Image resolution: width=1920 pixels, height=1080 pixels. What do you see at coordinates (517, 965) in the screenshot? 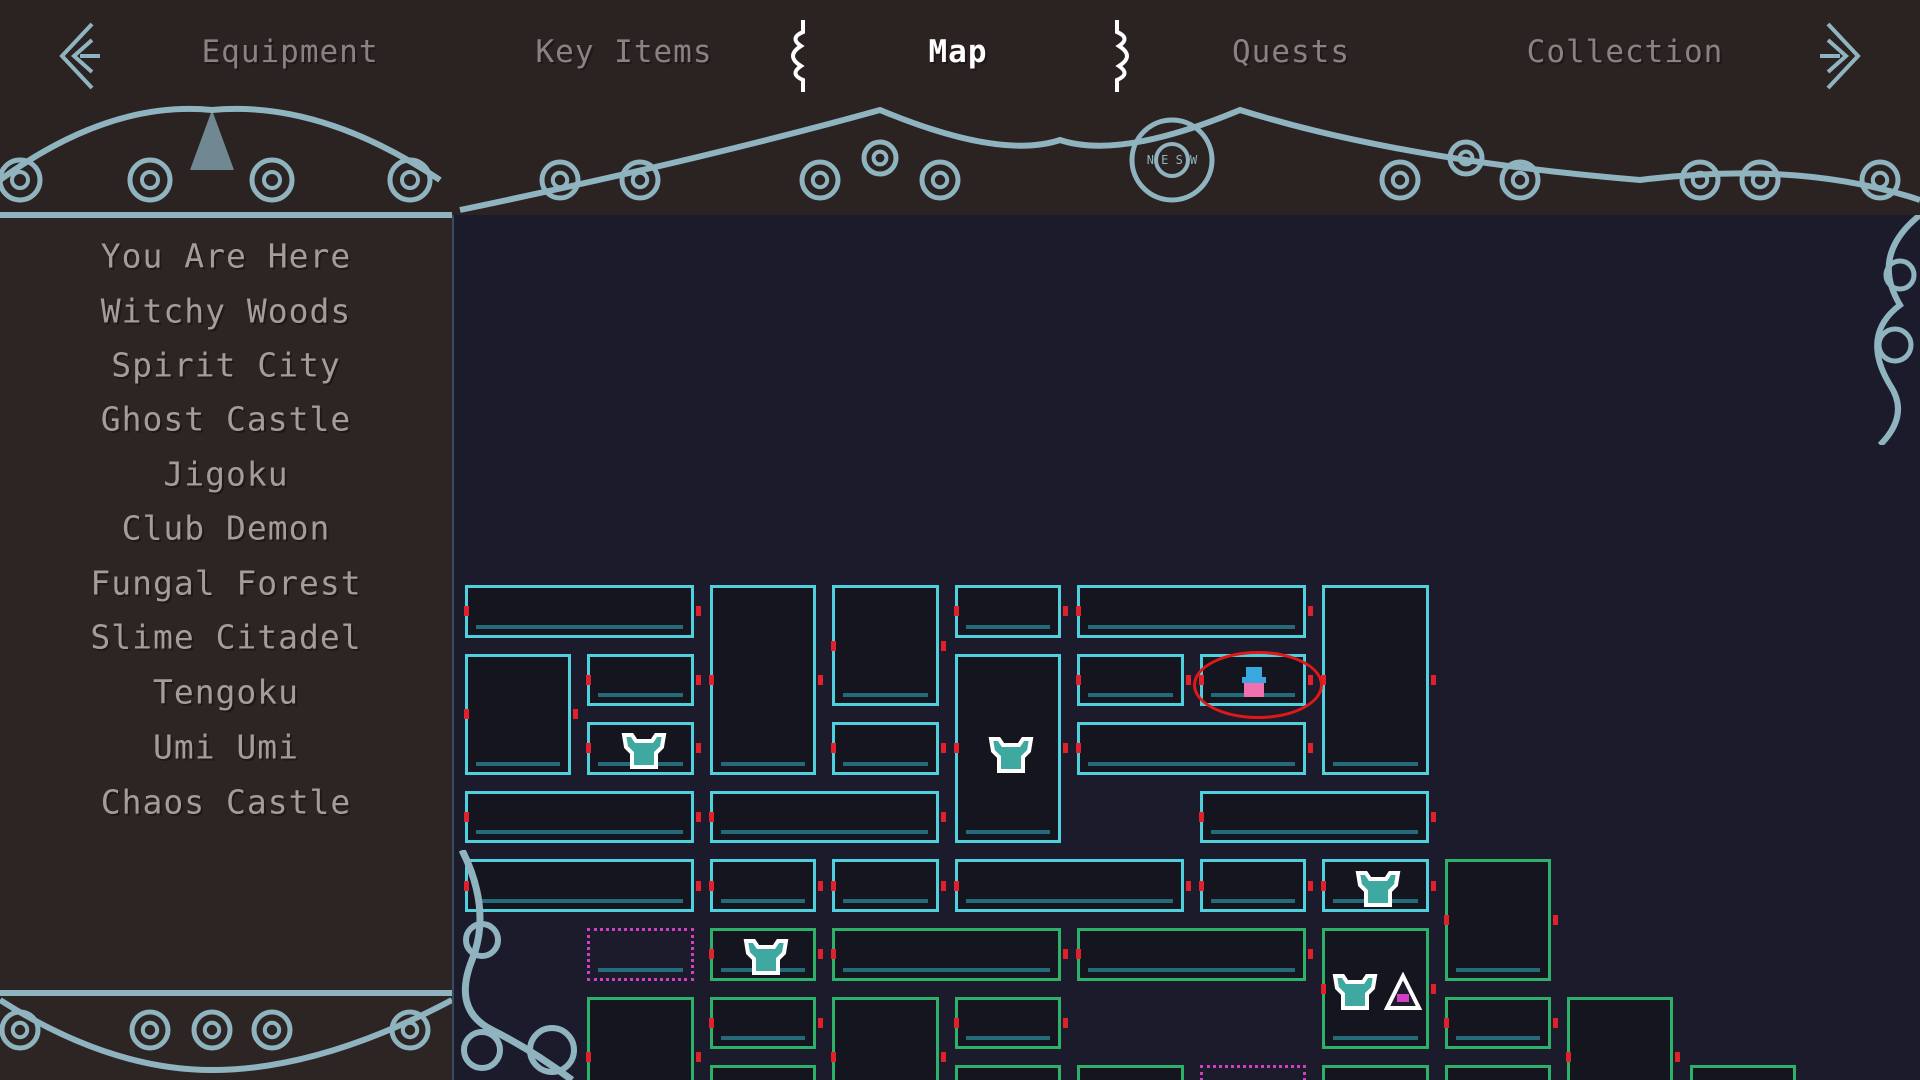
I see `ornament-map-corner` at bounding box center [517, 965].